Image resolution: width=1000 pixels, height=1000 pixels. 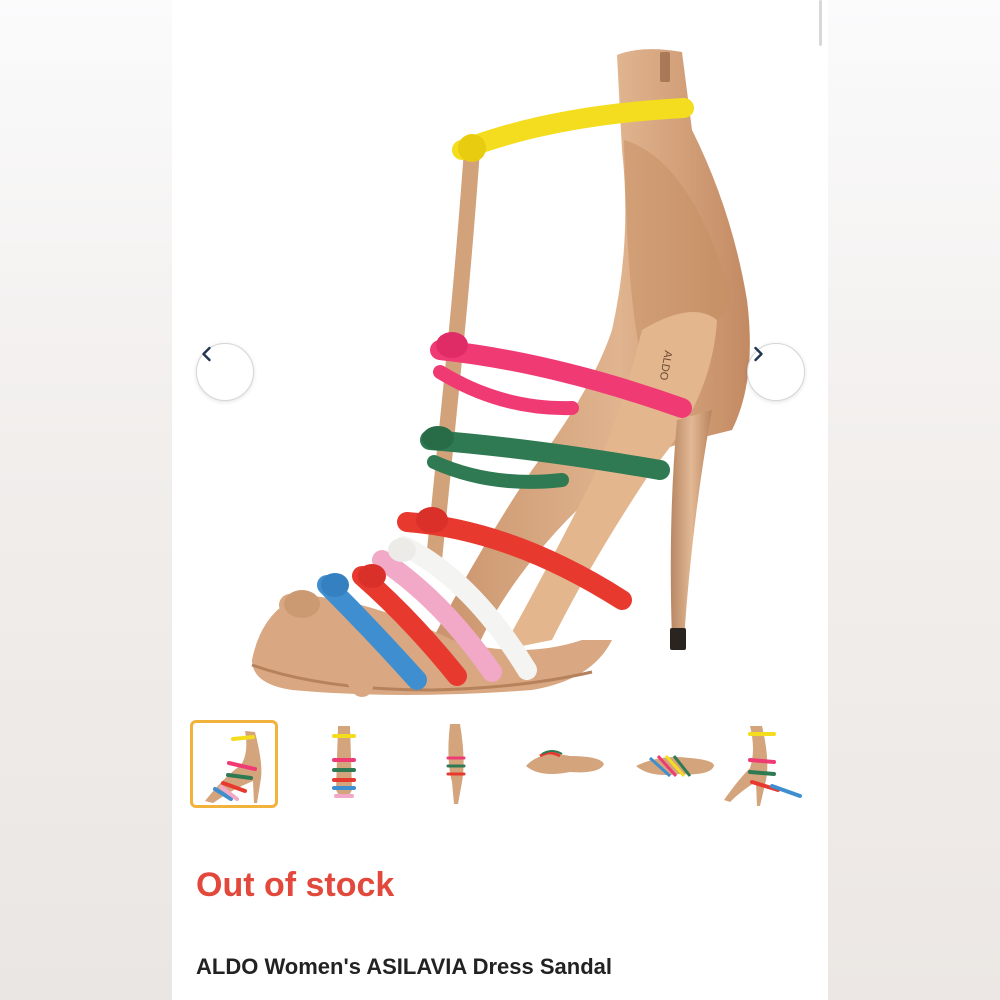 I want to click on stock-status: Out of stock, so click(x=295, y=885).